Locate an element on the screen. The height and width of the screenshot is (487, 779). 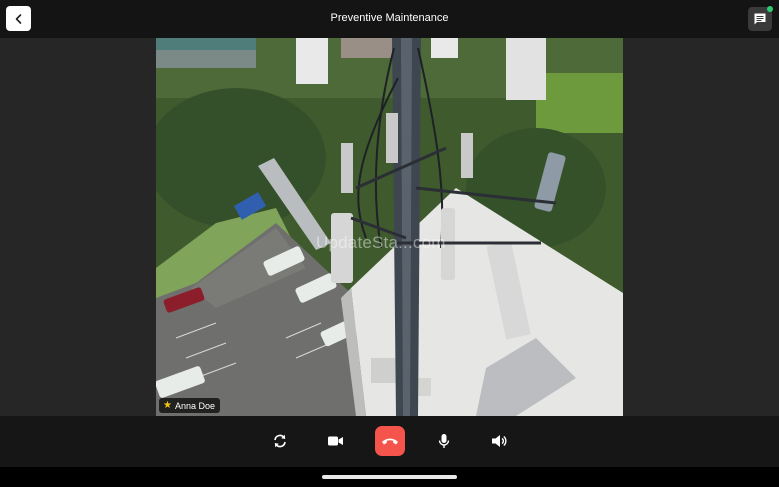
chat-button is located at coordinates (760, 18).